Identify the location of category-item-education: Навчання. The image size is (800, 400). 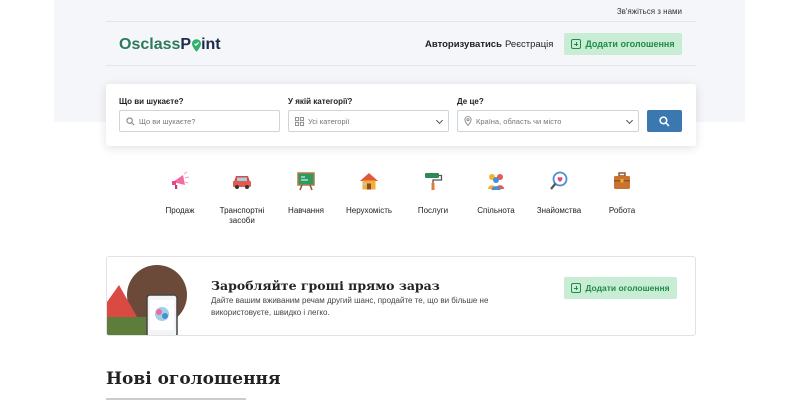
(306, 193).